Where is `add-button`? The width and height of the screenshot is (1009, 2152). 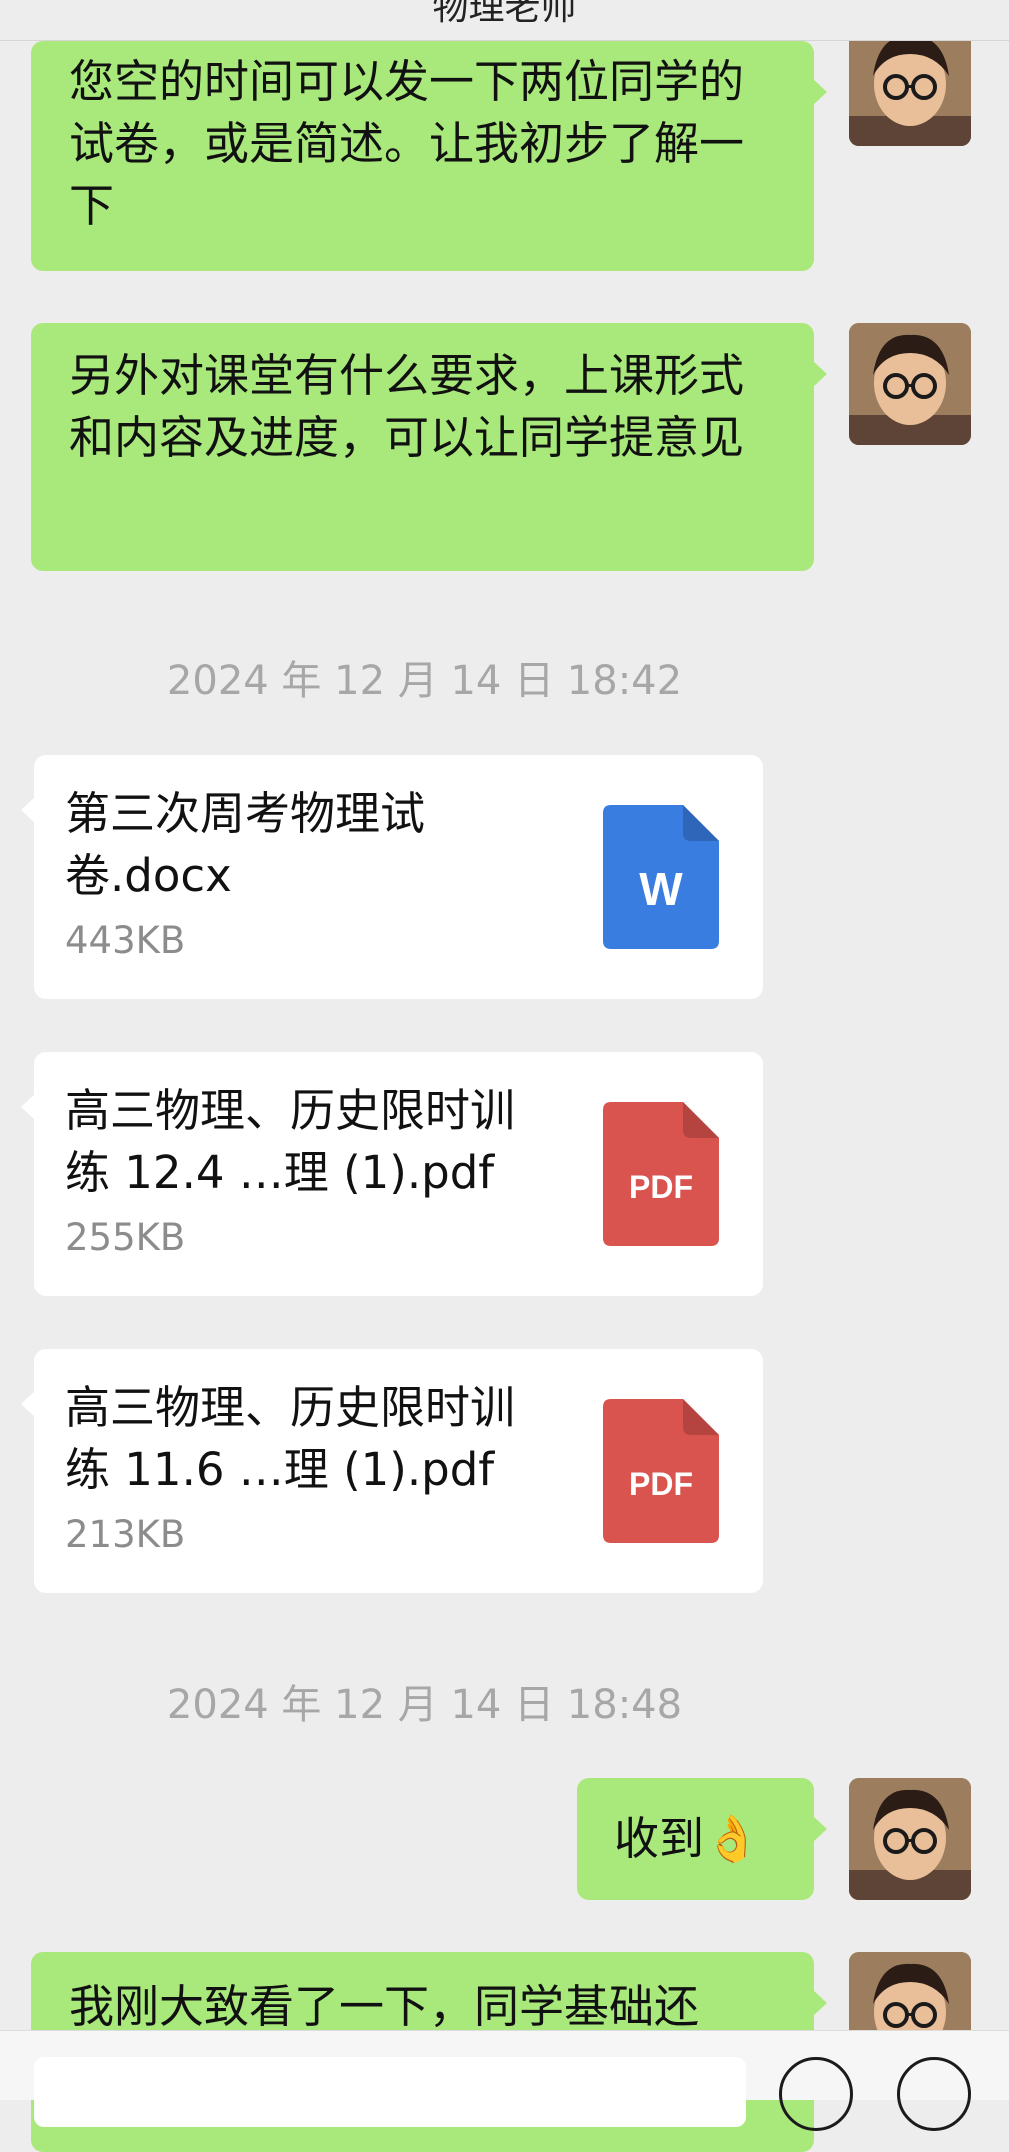 add-button is located at coordinates (934, 2094).